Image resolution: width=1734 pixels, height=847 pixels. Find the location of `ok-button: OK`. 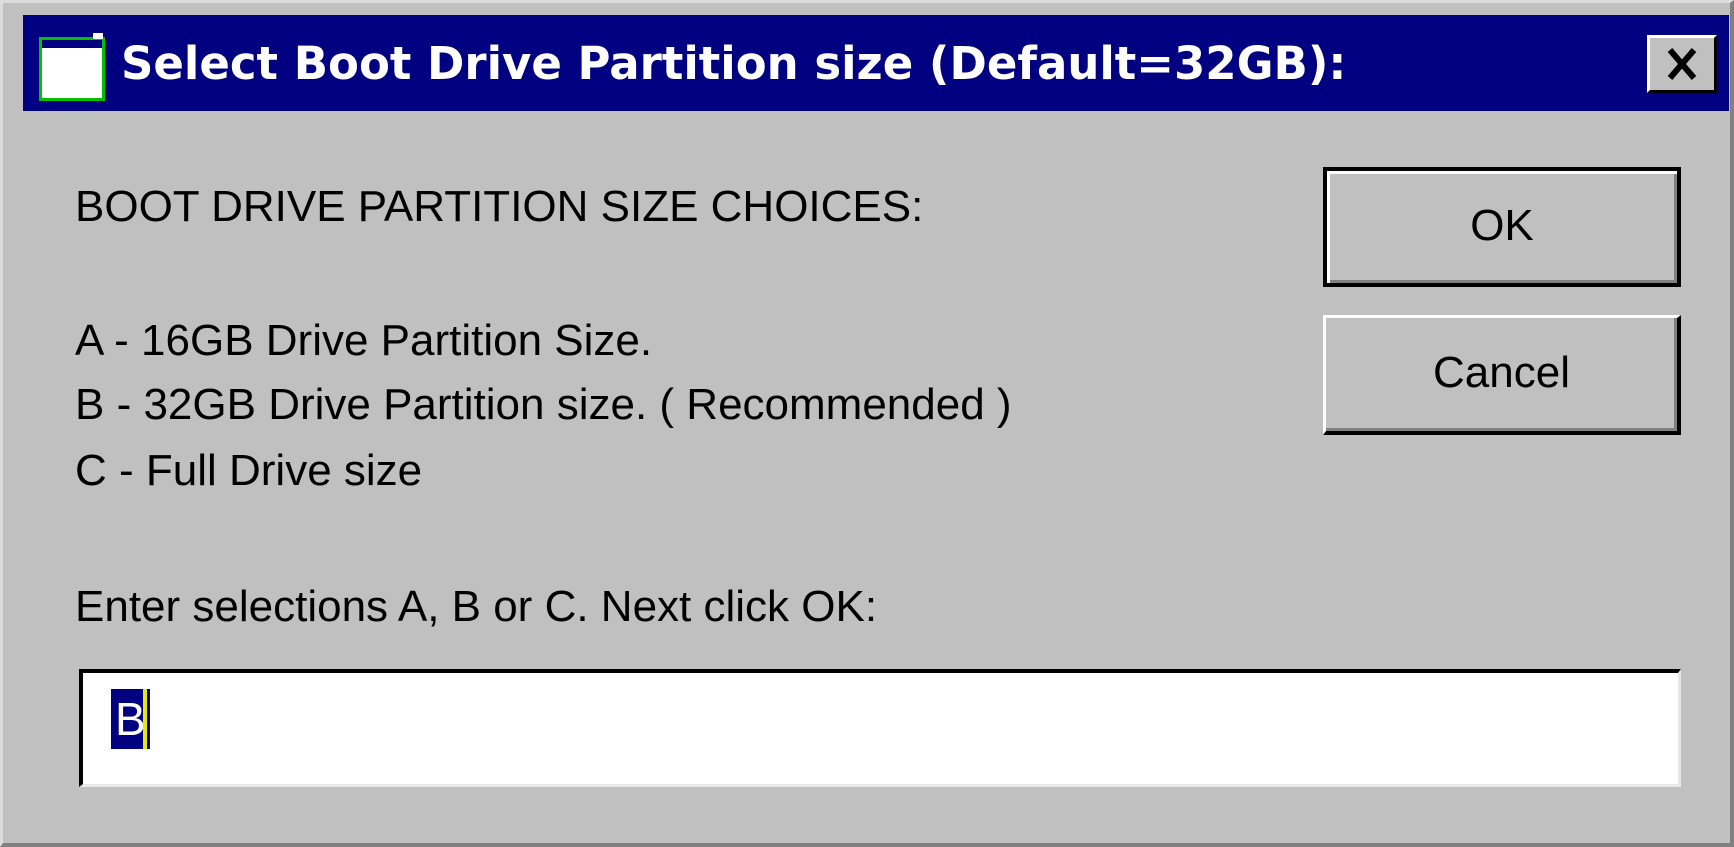

ok-button: OK is located at coordinates (1502, 227).